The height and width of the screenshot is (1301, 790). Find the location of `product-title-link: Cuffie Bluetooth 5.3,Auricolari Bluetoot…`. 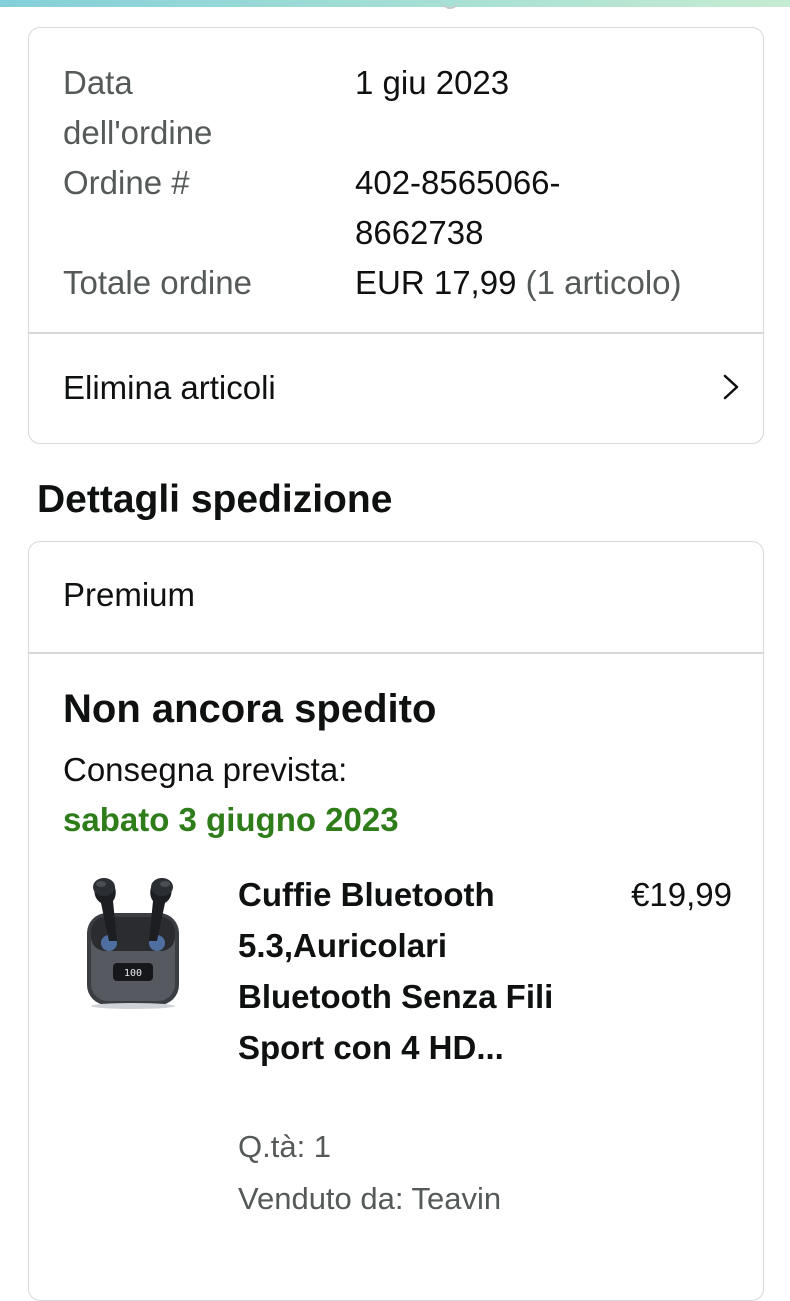

product-title-link: Cuffie Bluetooth 5.3,Auricolari Bluetoot… is located at coordinates (403, 971).